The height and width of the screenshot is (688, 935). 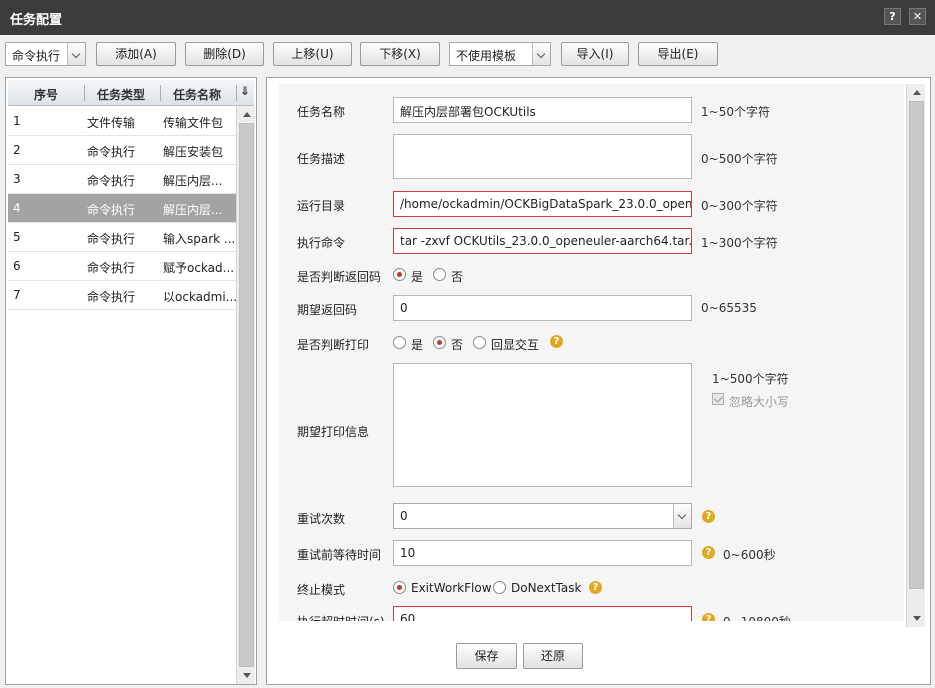 What do you see at coordinates (542, 613) in the screenshot?
I see `exec-timeout-input: 60` at bounding box center [542, 613].